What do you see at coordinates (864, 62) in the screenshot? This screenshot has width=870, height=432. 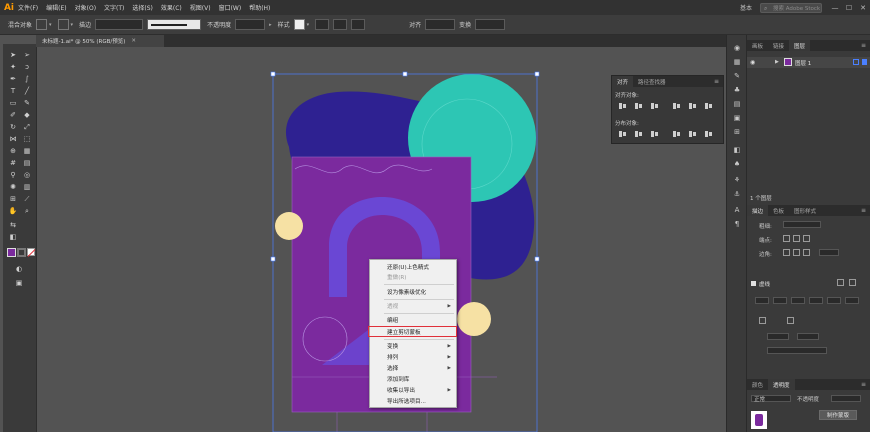 I see `layer-selection-indicator` at bounding box center [864, 62].